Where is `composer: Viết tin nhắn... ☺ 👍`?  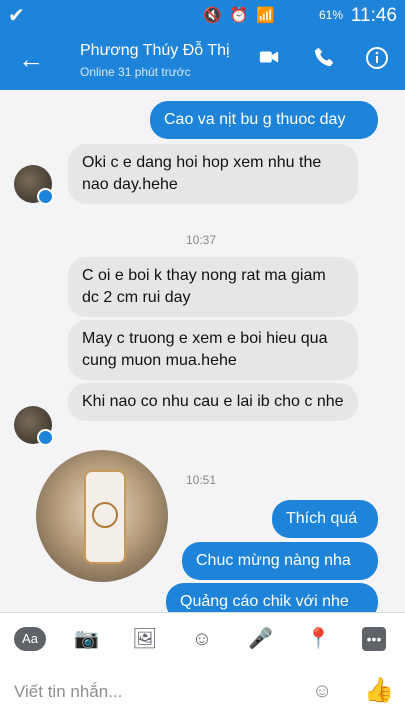
composer: Viết tin nhắn... ☺ 👍 is located at coordinates (202, 692).